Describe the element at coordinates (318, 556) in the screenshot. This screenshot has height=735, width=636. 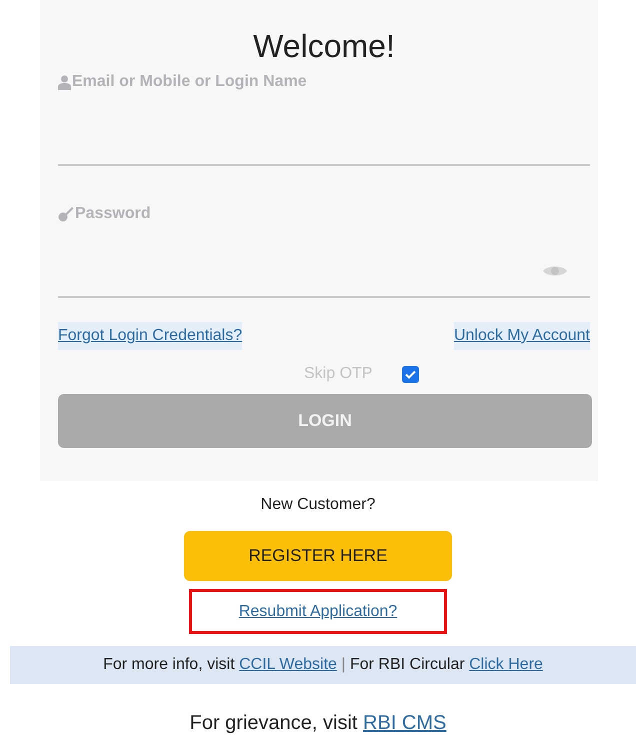
I see `register-button: REGISTER HERE` at that location.